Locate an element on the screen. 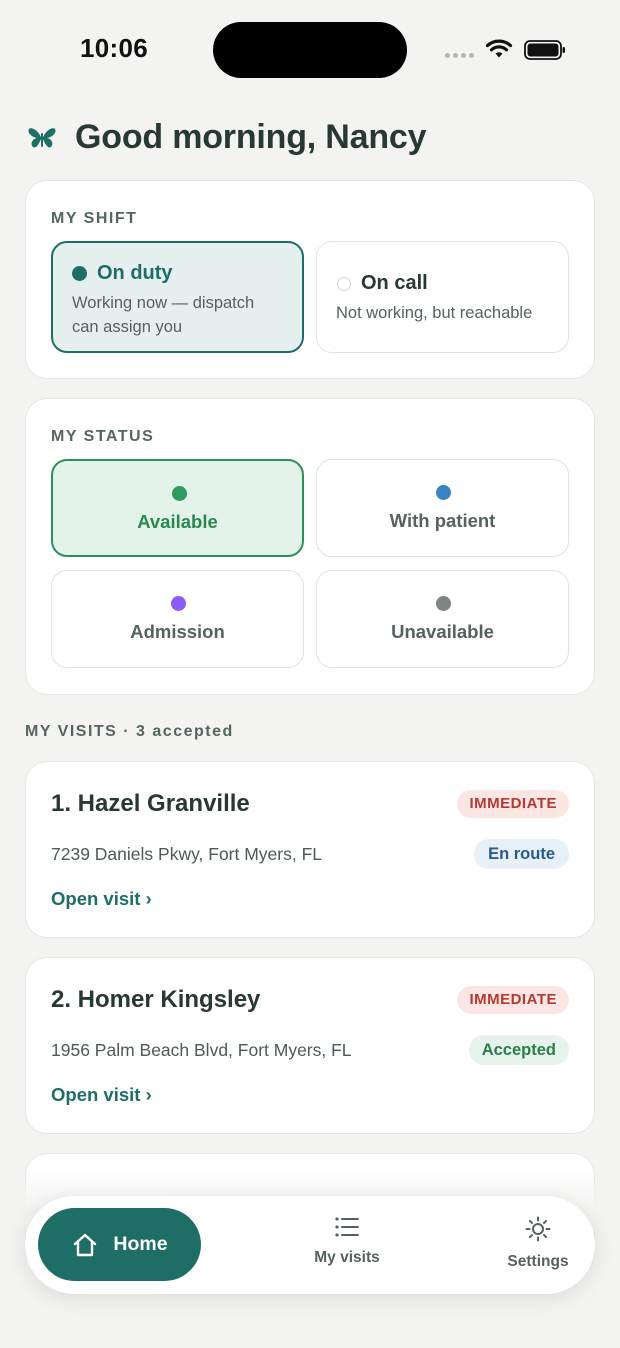  shift-option-title: On call is located at coordinates (394, 283).